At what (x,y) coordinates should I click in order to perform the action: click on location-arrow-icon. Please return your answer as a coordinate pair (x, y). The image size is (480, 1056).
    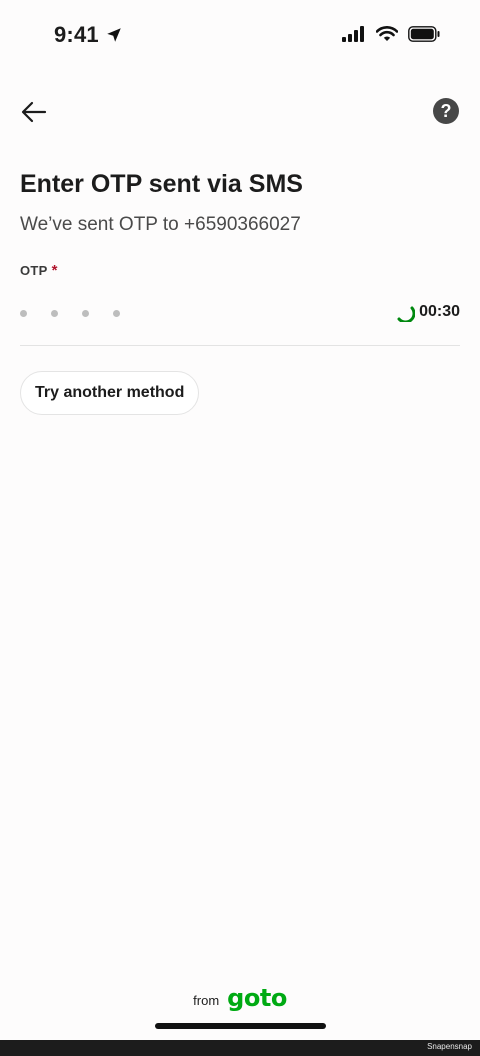
    Looking at the image, I should click on (114, 35).